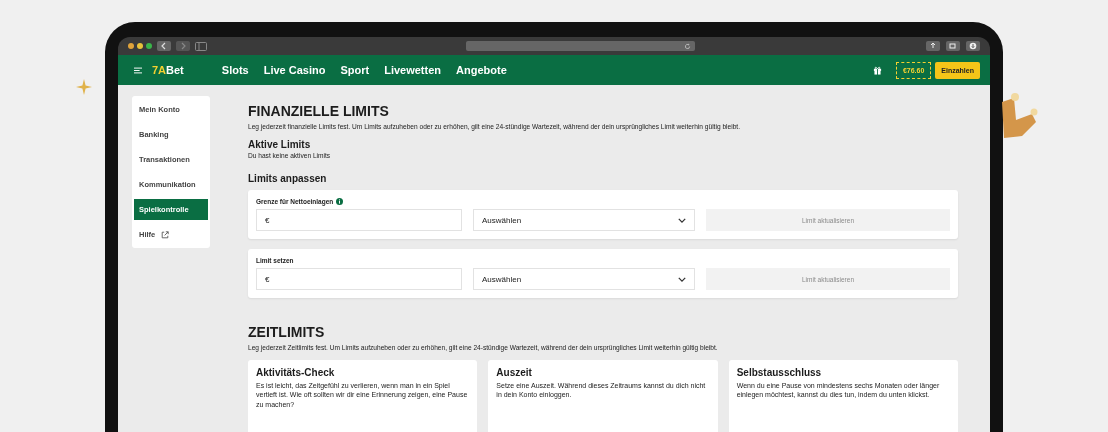  What do you see at coordinates (877, 70) in the screenshot?
I see `gift-icon` at bounding box center [877, 70].